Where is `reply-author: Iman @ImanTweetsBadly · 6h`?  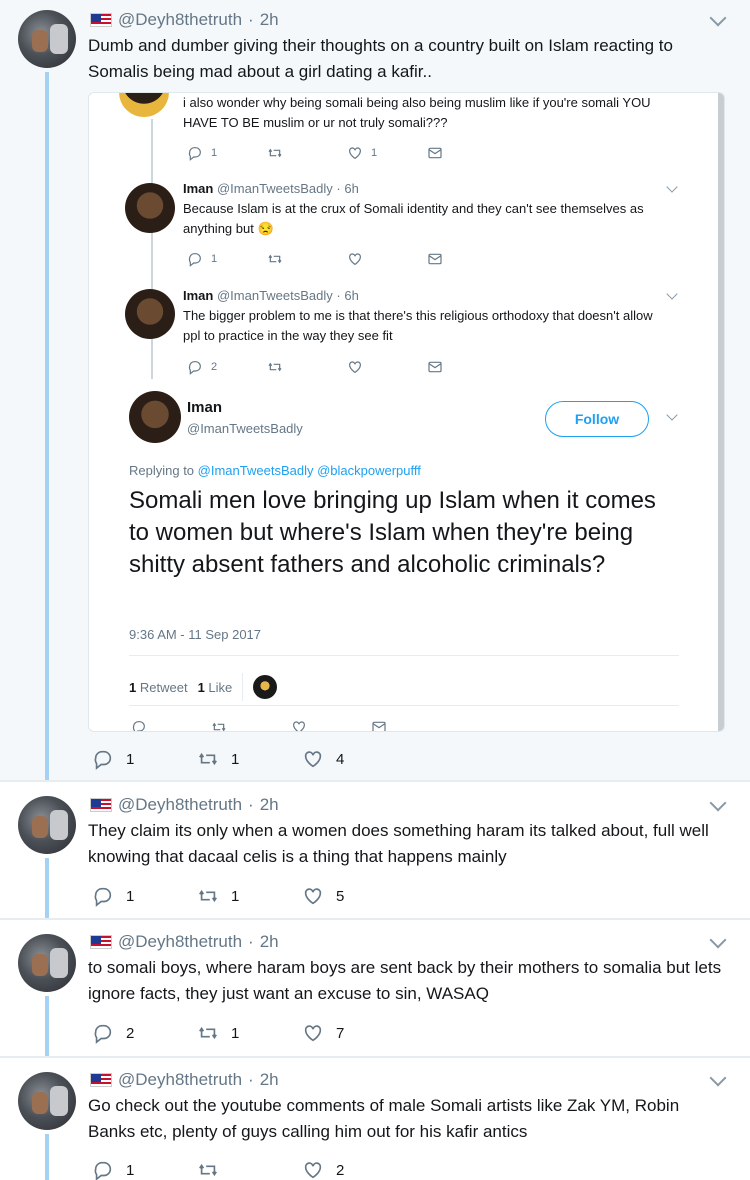 reply-author: Iman @ImanTweetsBadly · 6h is located at coordinates (271, 188).